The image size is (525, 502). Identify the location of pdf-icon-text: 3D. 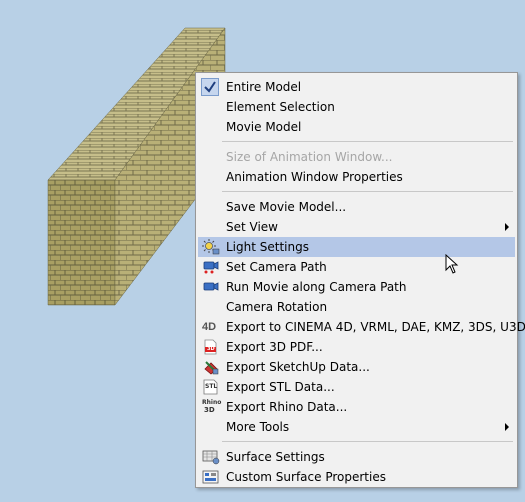
(211, 349).